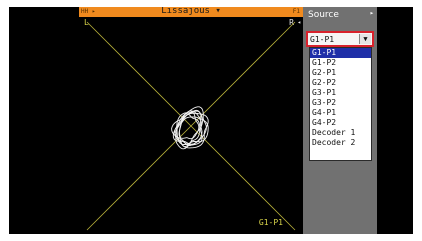 This screenshot has width=422, height=241. I want to click on scope-title-bar: HH ▸ Lissajous ▾ F1, so click(191, 12).